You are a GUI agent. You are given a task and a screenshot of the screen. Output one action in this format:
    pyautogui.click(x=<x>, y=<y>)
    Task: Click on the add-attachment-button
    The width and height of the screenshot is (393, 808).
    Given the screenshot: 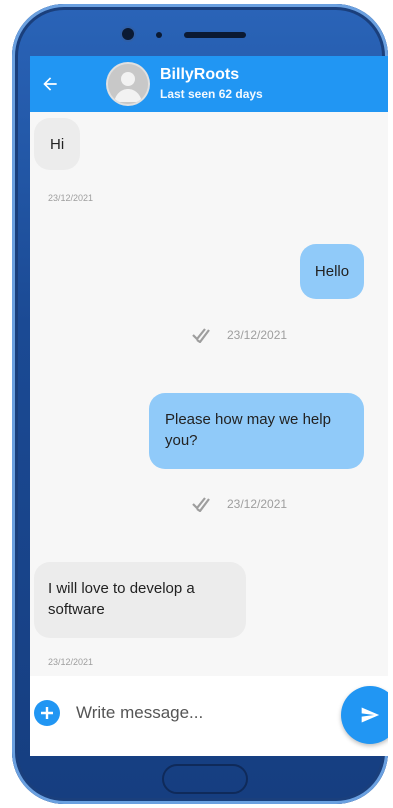 What is the action you would take?
    pyautogui.click(x=47, y=713)
    